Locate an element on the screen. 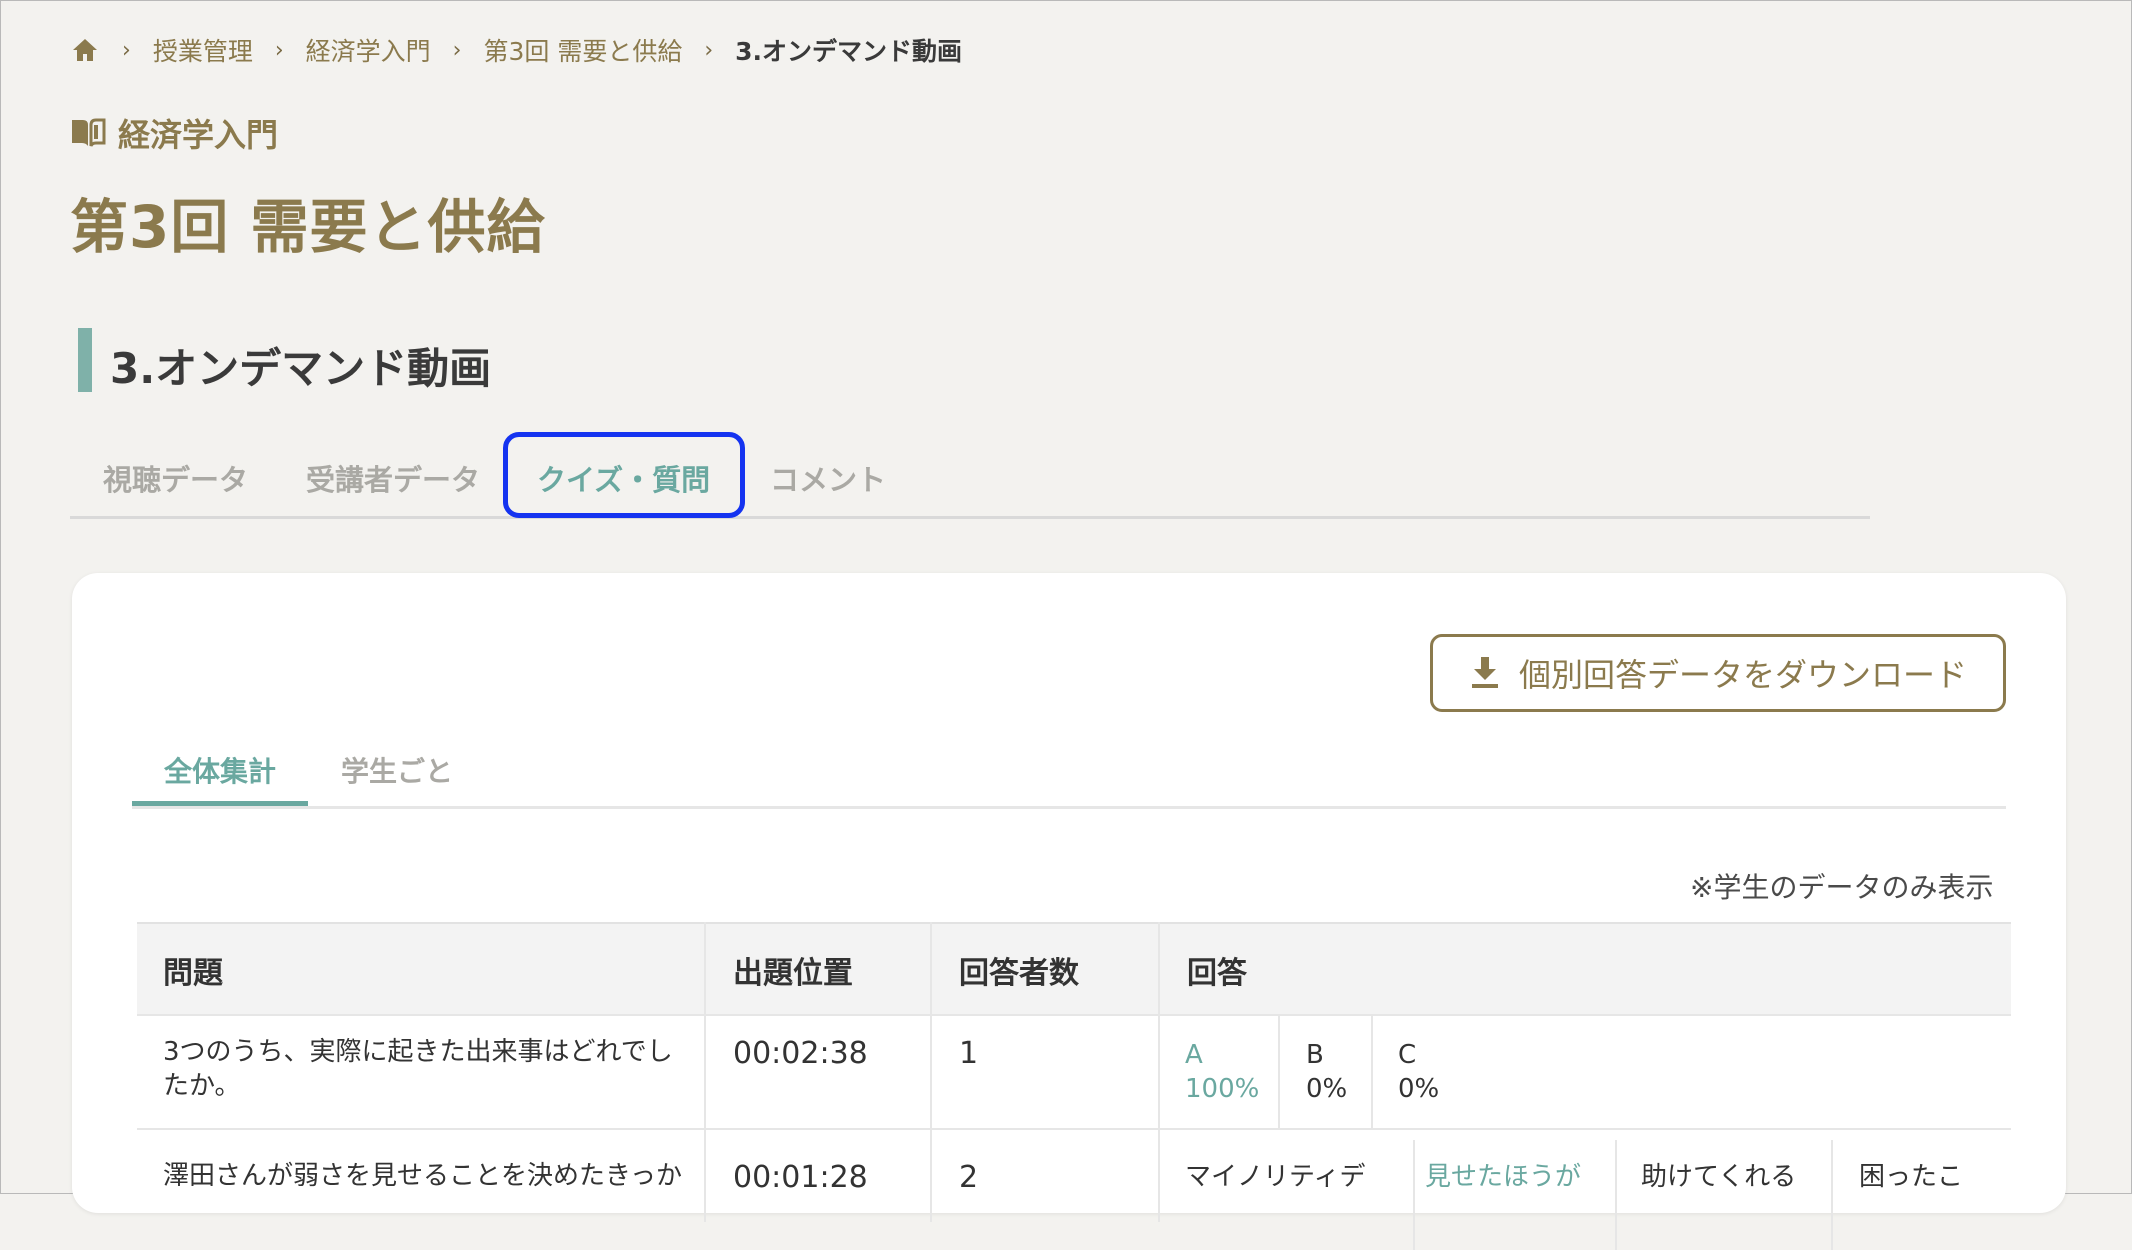  question-text-line1: 澤田さんが弱さを見せることを決めたきっか is located at coordinates (422, 1176).